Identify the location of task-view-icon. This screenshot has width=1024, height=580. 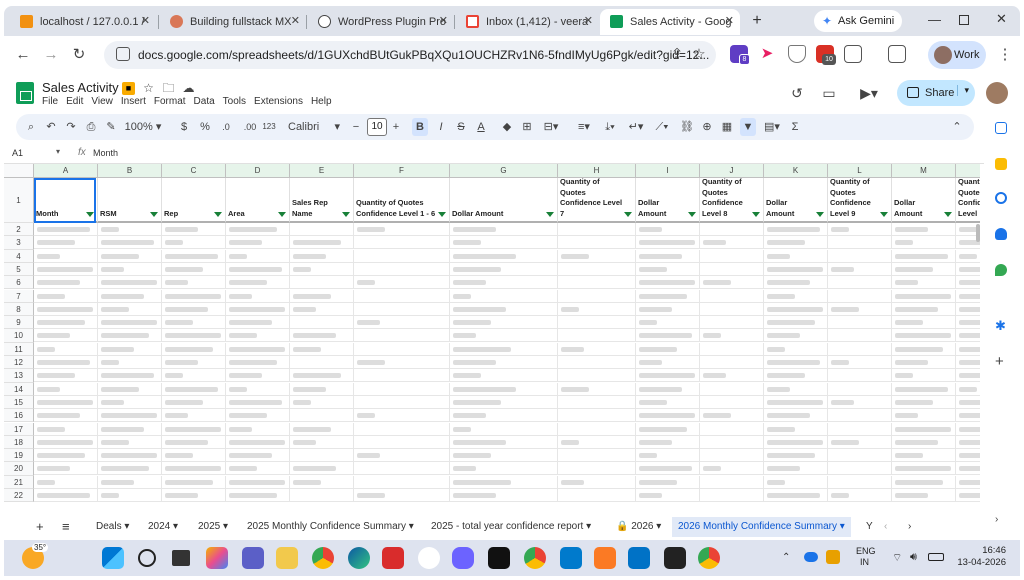
(181, 558).